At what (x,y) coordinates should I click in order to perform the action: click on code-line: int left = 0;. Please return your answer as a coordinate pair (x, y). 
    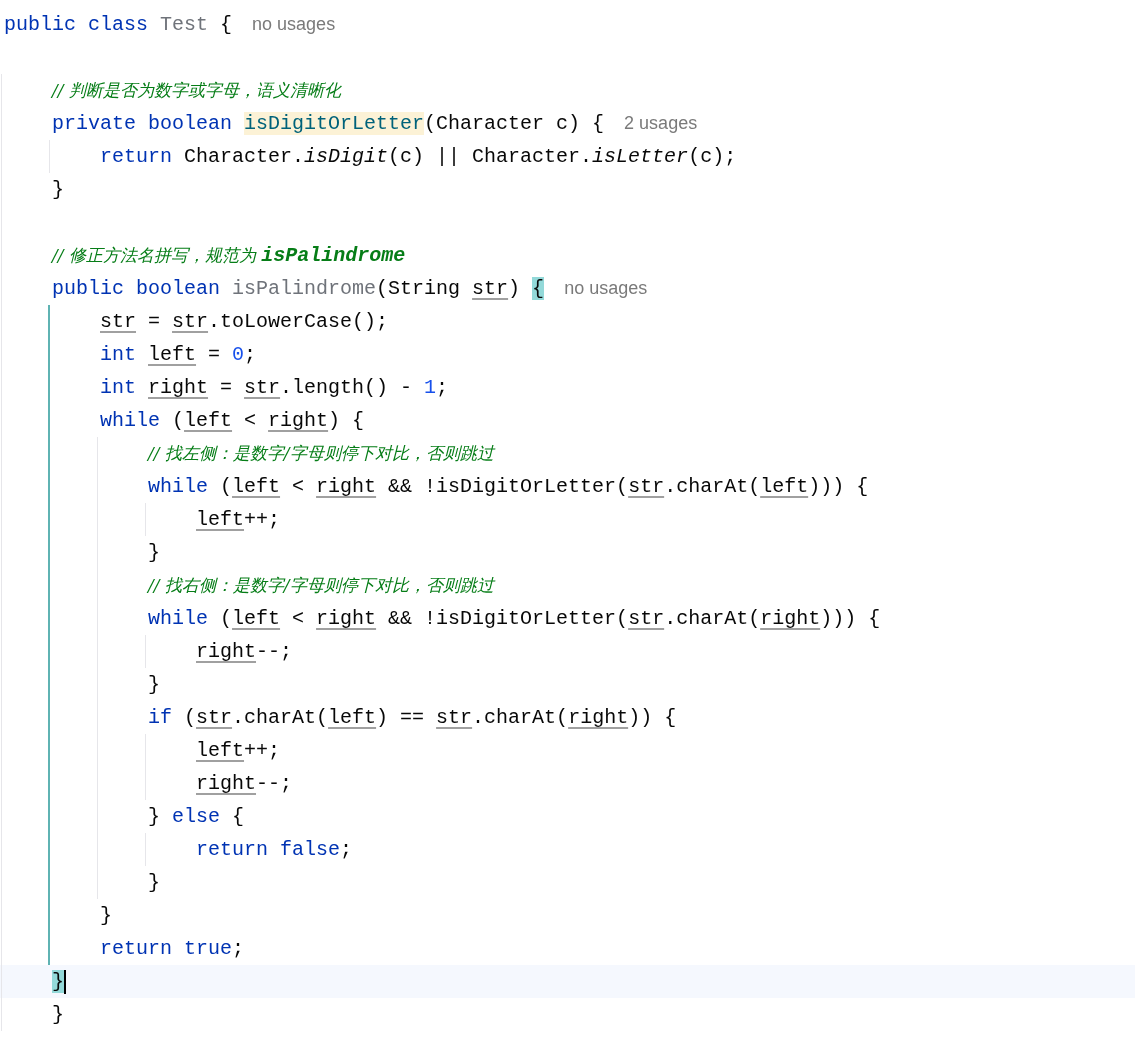
    Looking at the image, I should click on (178, 355).